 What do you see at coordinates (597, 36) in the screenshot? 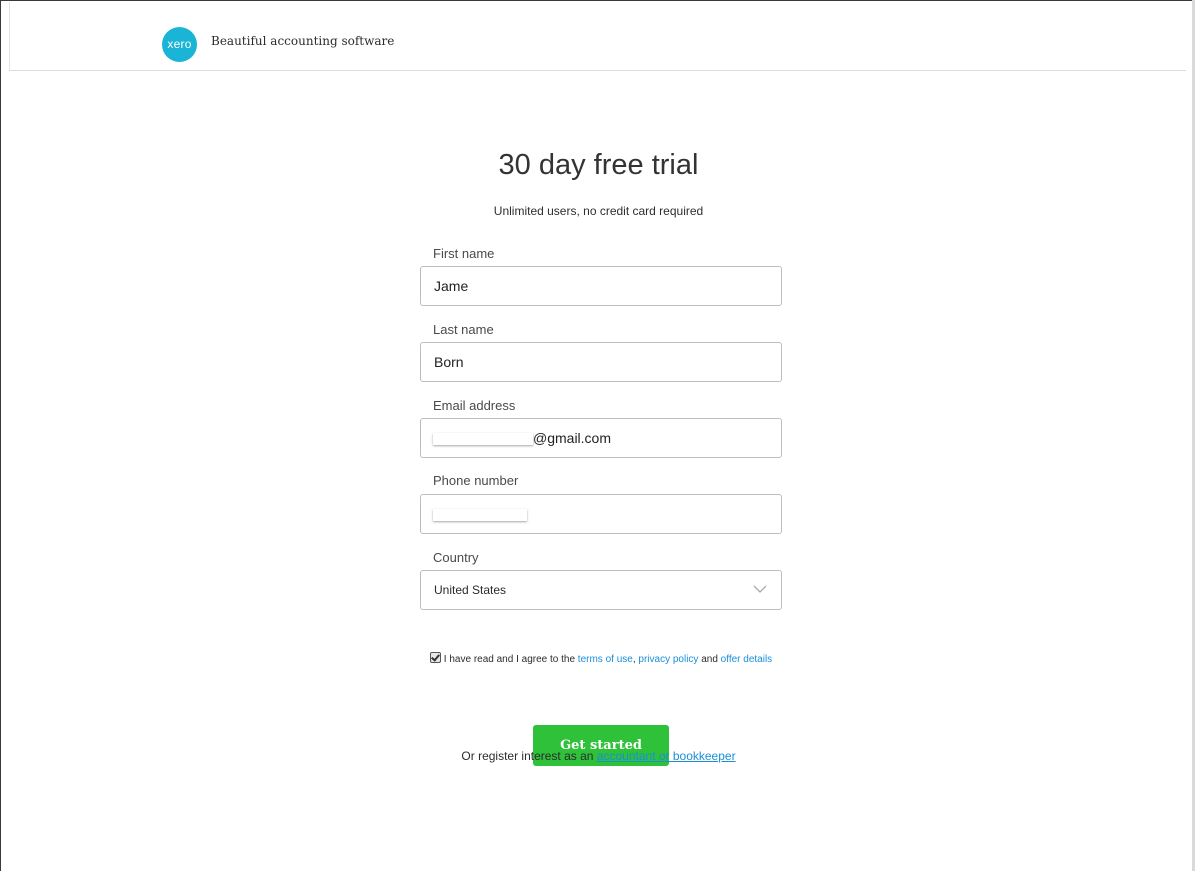
I see `site-header: xero Beautiful accounting software` at bounding box center [597, 36].